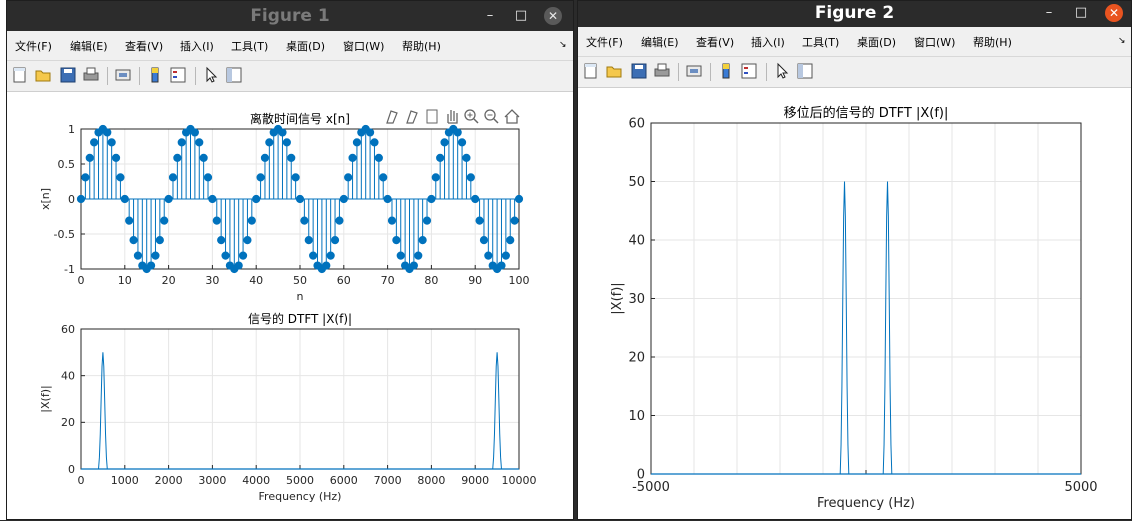 The image size is (1132, 521). I want to click on x-tick-label: 50, so click(300, 280).